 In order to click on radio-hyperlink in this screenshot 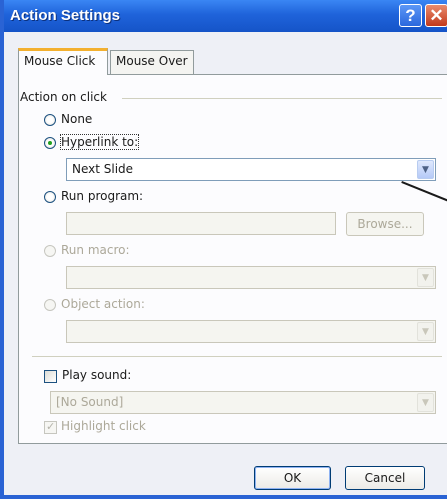, I will do `click(50, 143)`.